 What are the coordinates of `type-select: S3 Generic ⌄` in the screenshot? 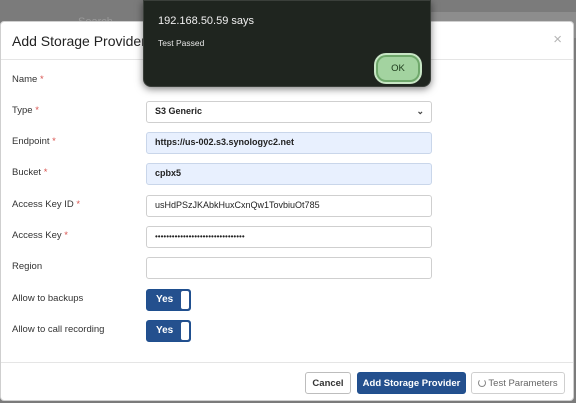 It's located at (289, 112).